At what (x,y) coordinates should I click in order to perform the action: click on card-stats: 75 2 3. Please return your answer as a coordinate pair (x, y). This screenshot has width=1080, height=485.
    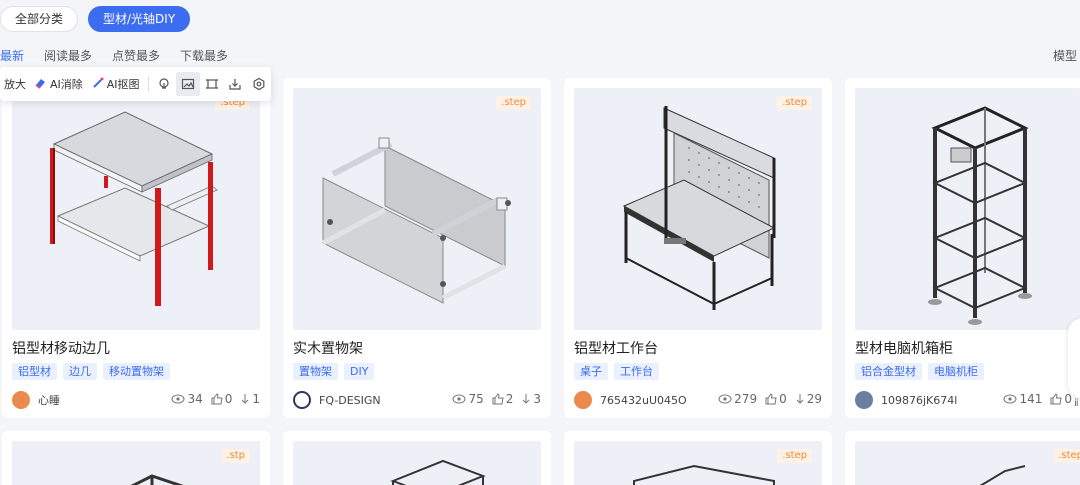
    Looking at the image, I should click on (496, 399).